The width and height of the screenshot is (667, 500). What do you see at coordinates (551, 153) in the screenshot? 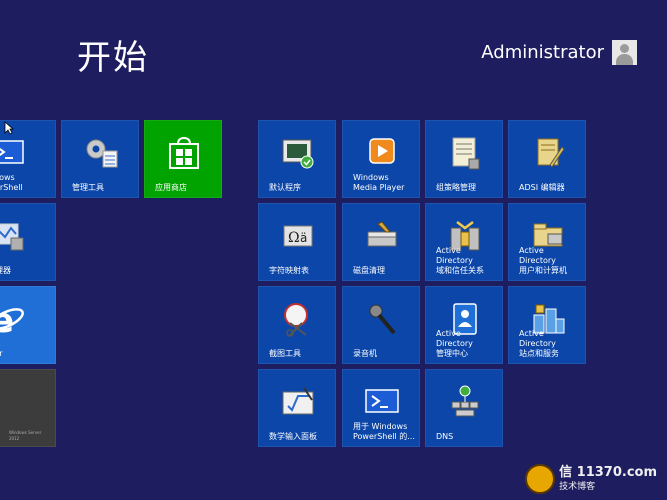
I see `adsi-icon` at bounding box center [551, 153].